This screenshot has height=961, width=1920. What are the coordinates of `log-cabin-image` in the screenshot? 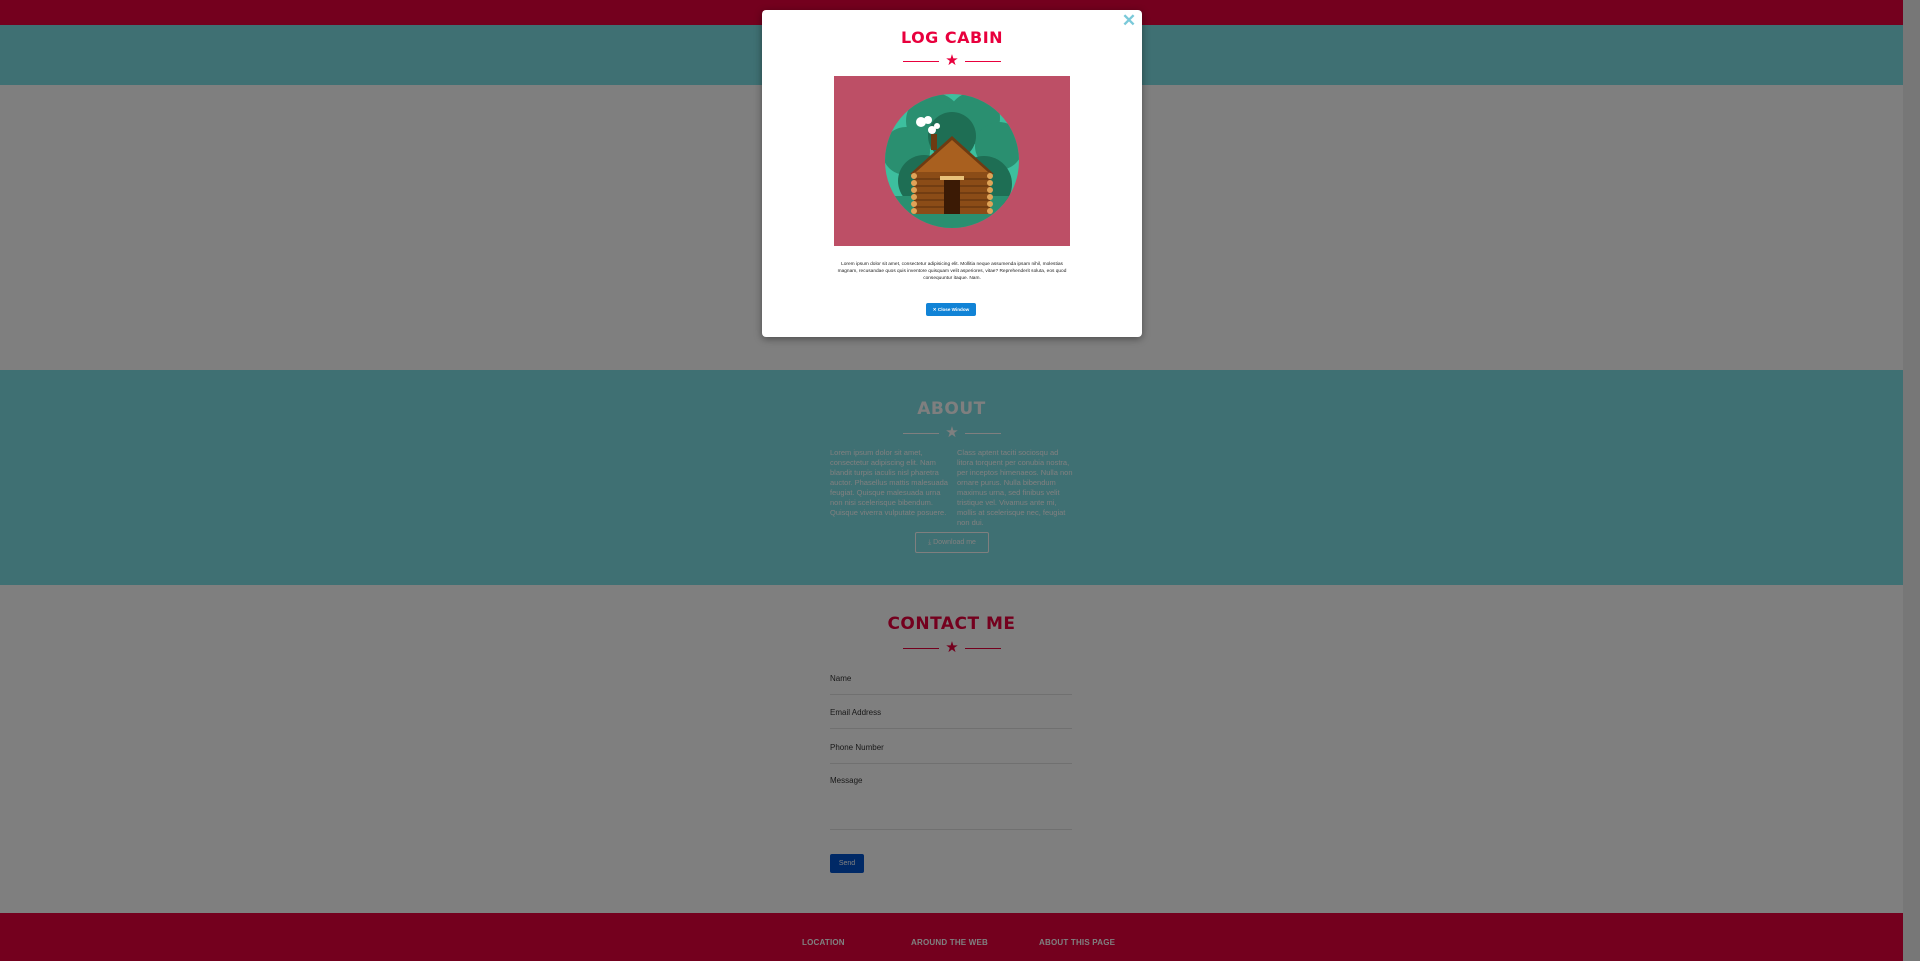 It's located at (952, 161).